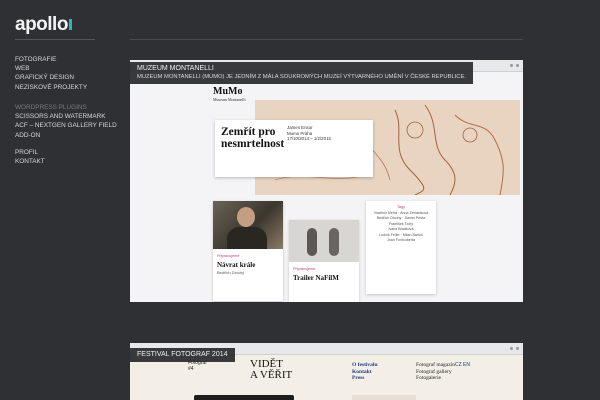 The width and height of the screenshot is (600, 400). Describe the element at coordinates (326, 39) in the screenshot. I see `content-divider` at that location.